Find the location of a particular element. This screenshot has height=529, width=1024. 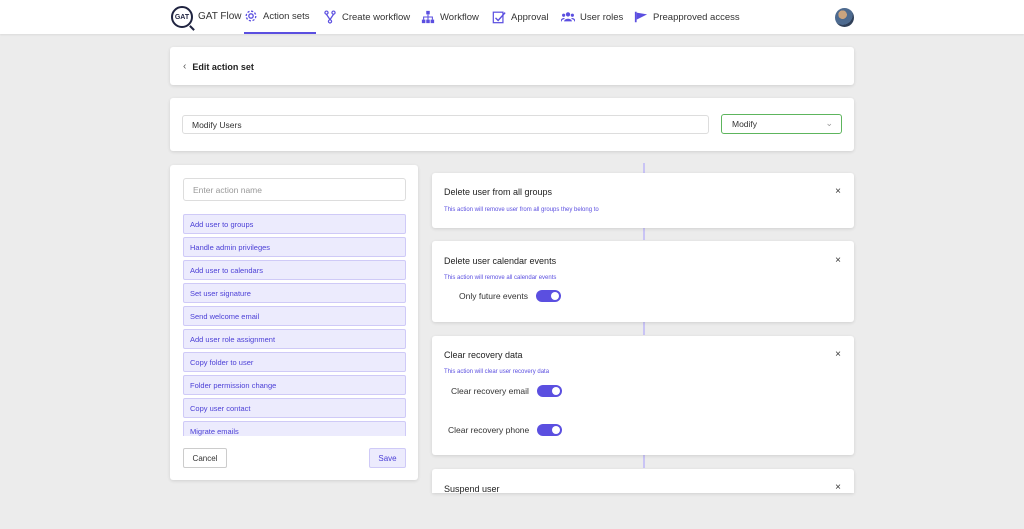

nav-item-label: Create workflow is located at coordinates (376, 17).